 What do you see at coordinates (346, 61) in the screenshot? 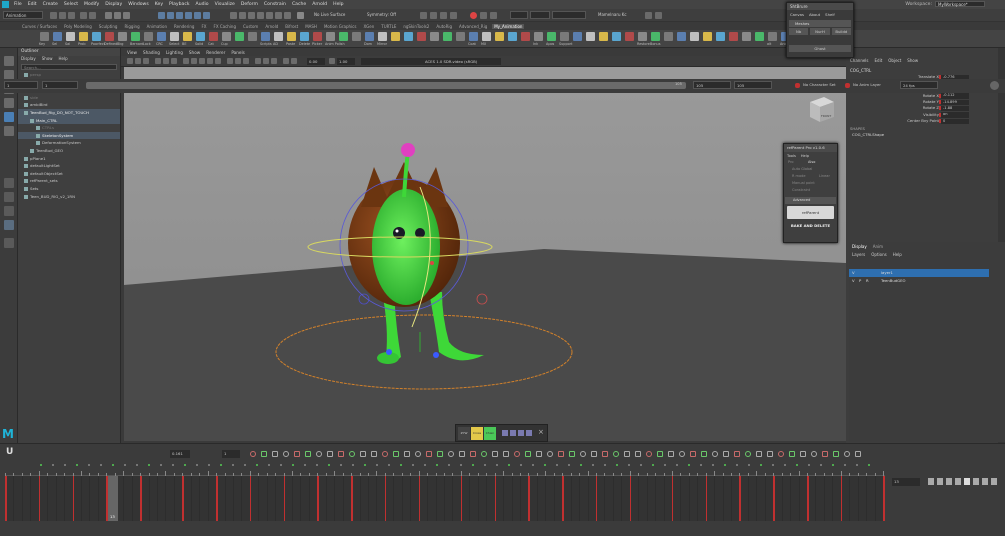
I see `gamma-field: 1.00` at bounding box center [346, 61].